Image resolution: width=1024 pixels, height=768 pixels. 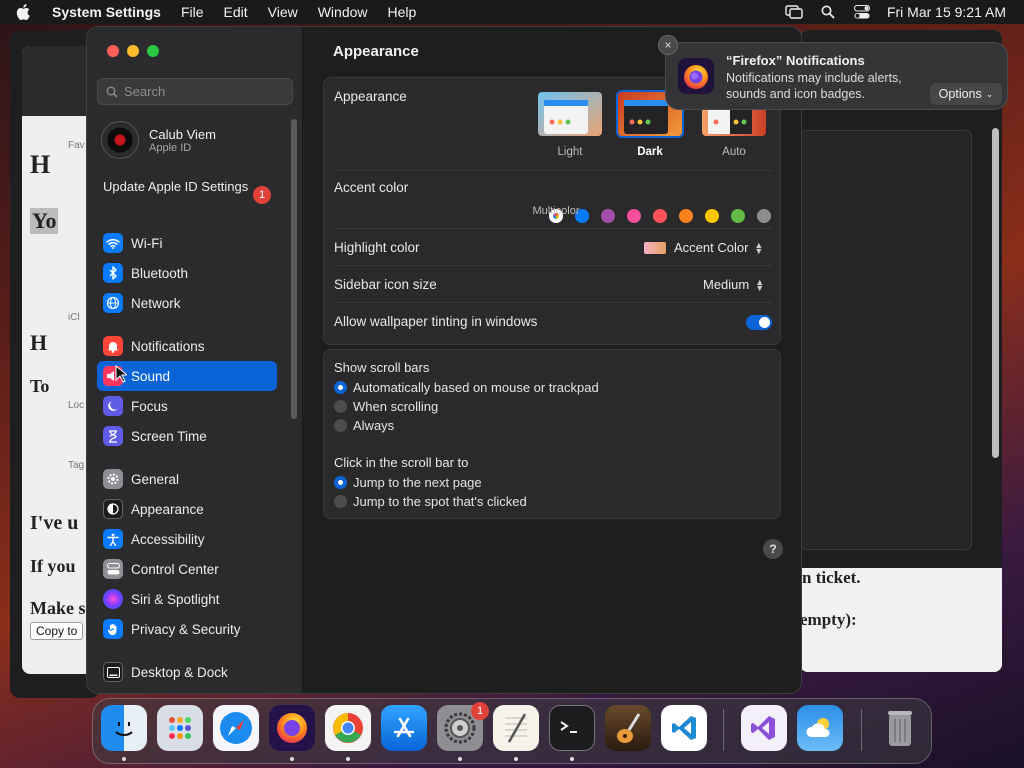 I want to click on menu-window: Window, so click(x=343, y=12).